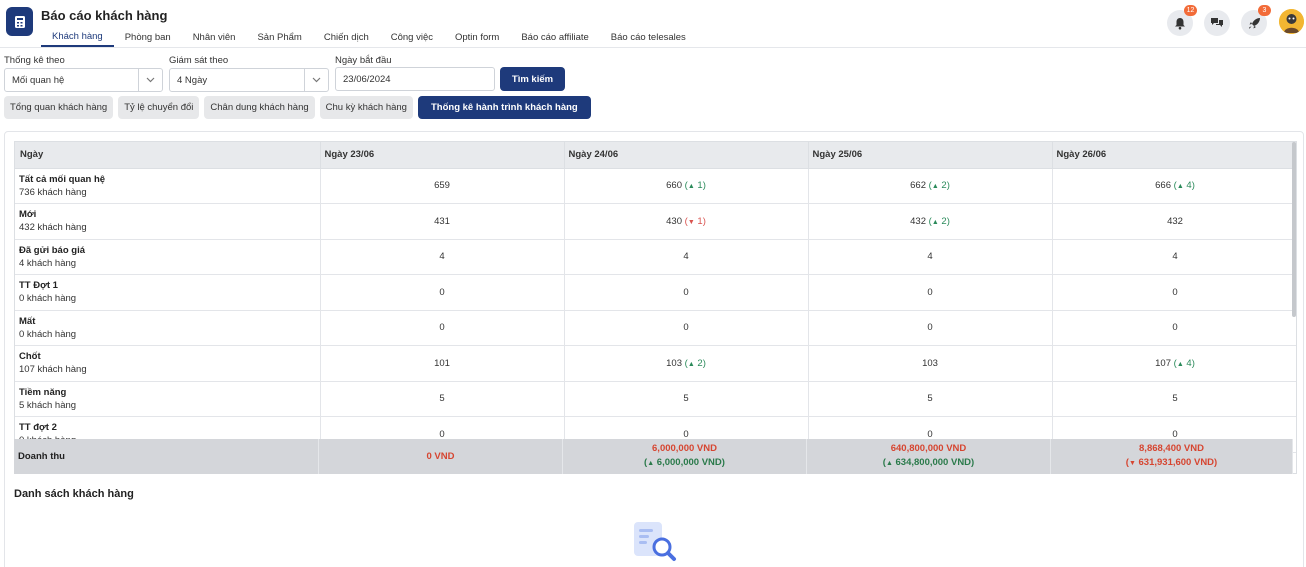 The width and height of the screenshot is (1306, 567). Describe the element at coordinates (1163, 363) in the screenshot. I see `cell-value: 107` at that location.